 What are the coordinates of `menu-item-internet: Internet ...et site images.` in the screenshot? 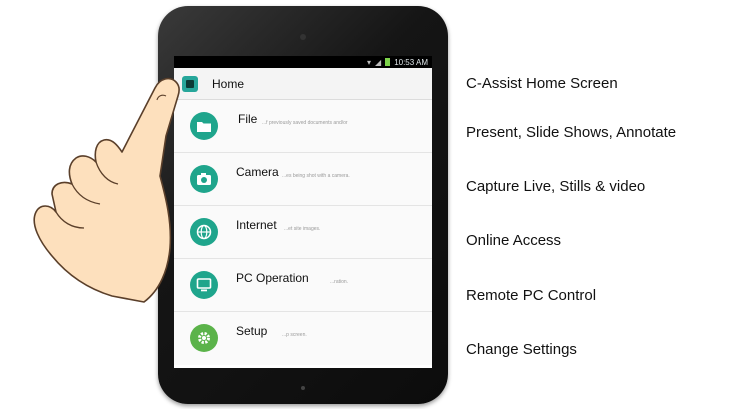 It's located at (303, 232).